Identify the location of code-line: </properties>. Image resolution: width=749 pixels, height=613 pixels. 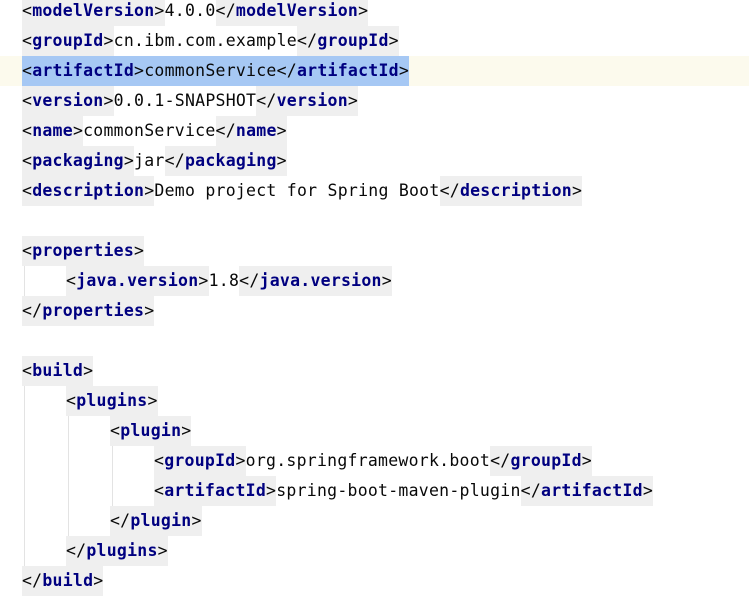
(374, 311).